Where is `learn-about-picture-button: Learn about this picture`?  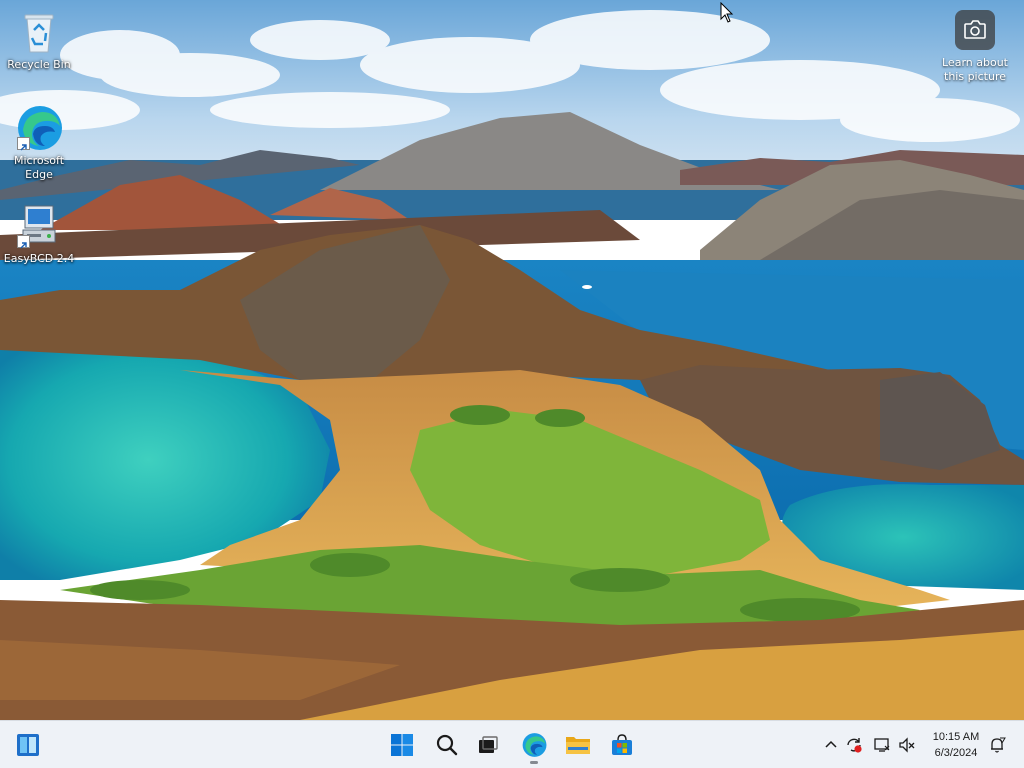
learn-about-picture-button: Learn about this picture is located at coordinates (975, 47).